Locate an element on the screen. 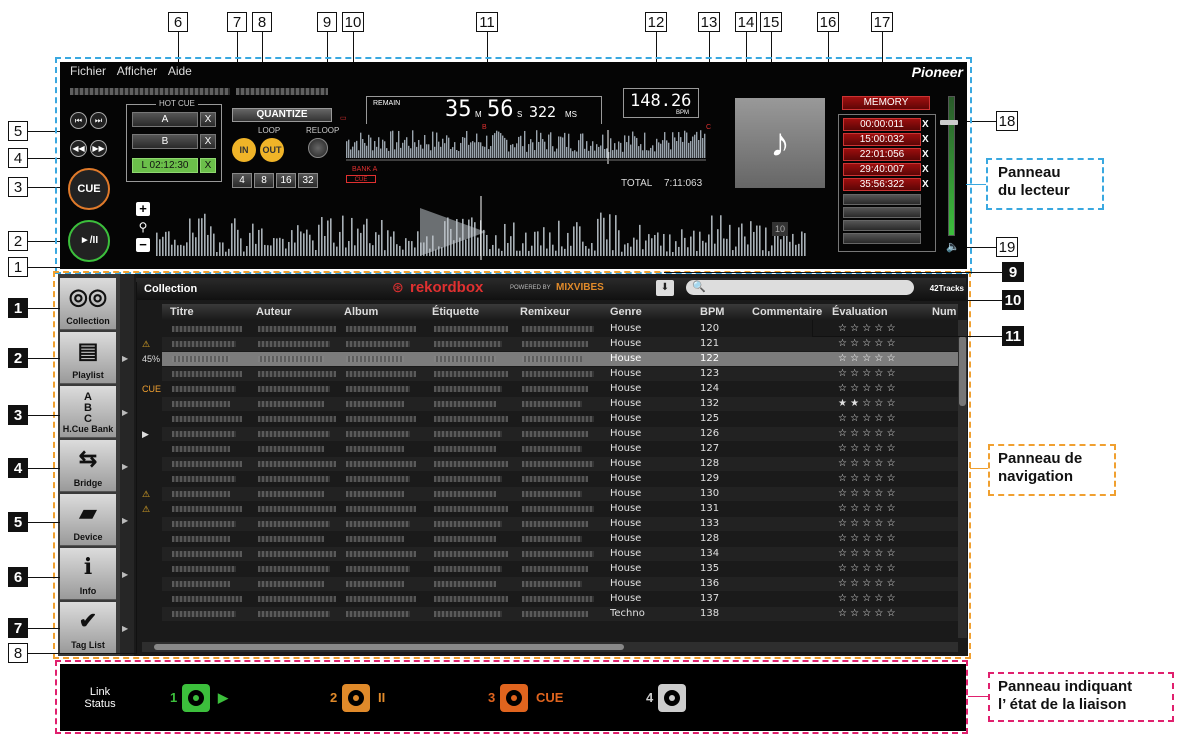 This screenshot has height=735, width=1179. loop-8-button: 8 is located at coordinates (264, 180).